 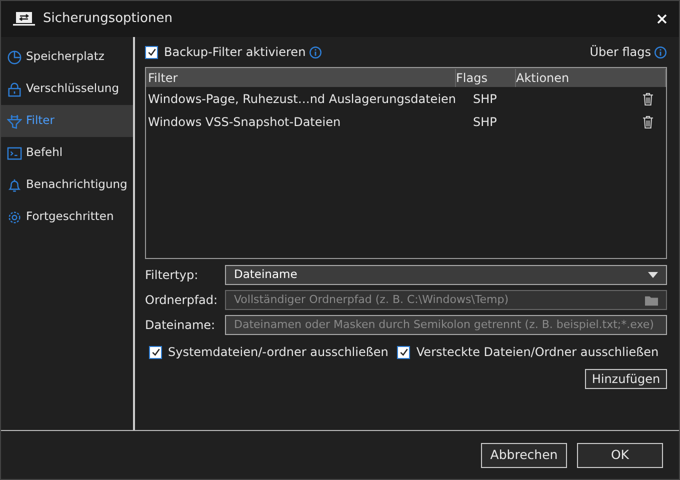 I want to click on filter-icon, so click(x=14, y=121).